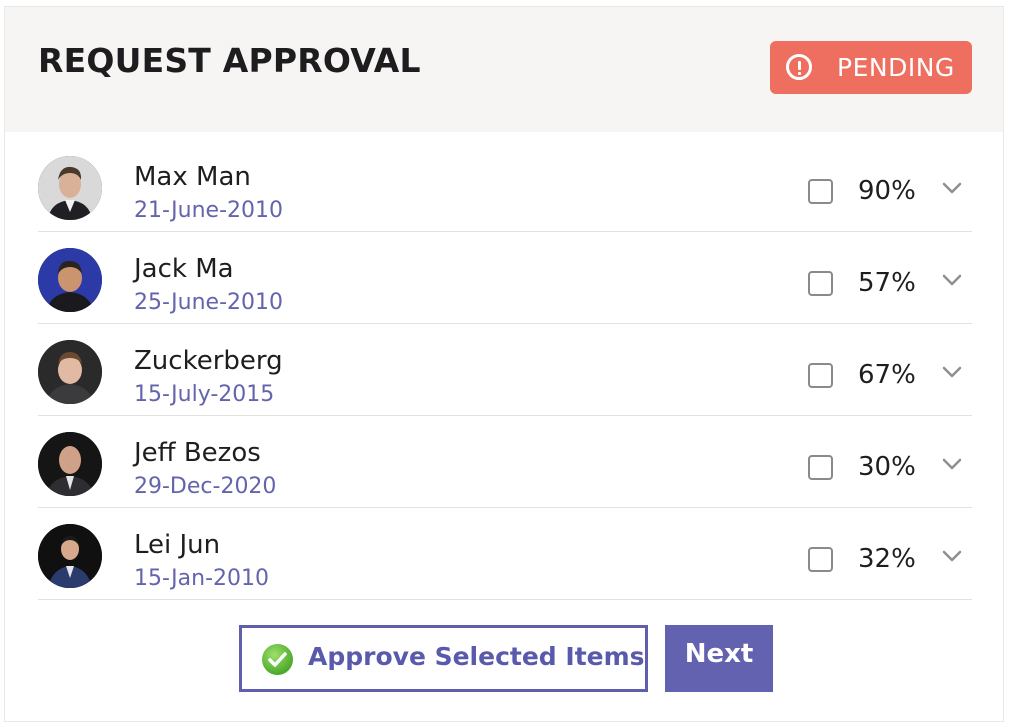 The image size is (1010, 722). Describe the element at coordinates (201, 578) in the screenshot. I see `request-date: 15-Jan-2010` at that location.